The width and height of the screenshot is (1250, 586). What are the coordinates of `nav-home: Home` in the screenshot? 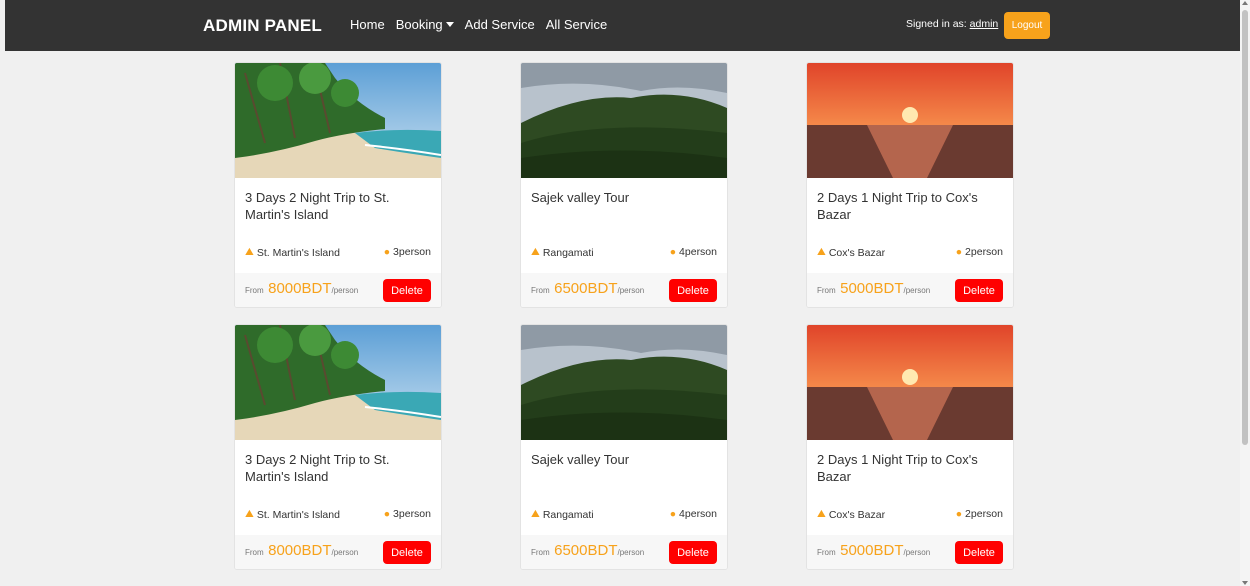 It's located at (367, 24).